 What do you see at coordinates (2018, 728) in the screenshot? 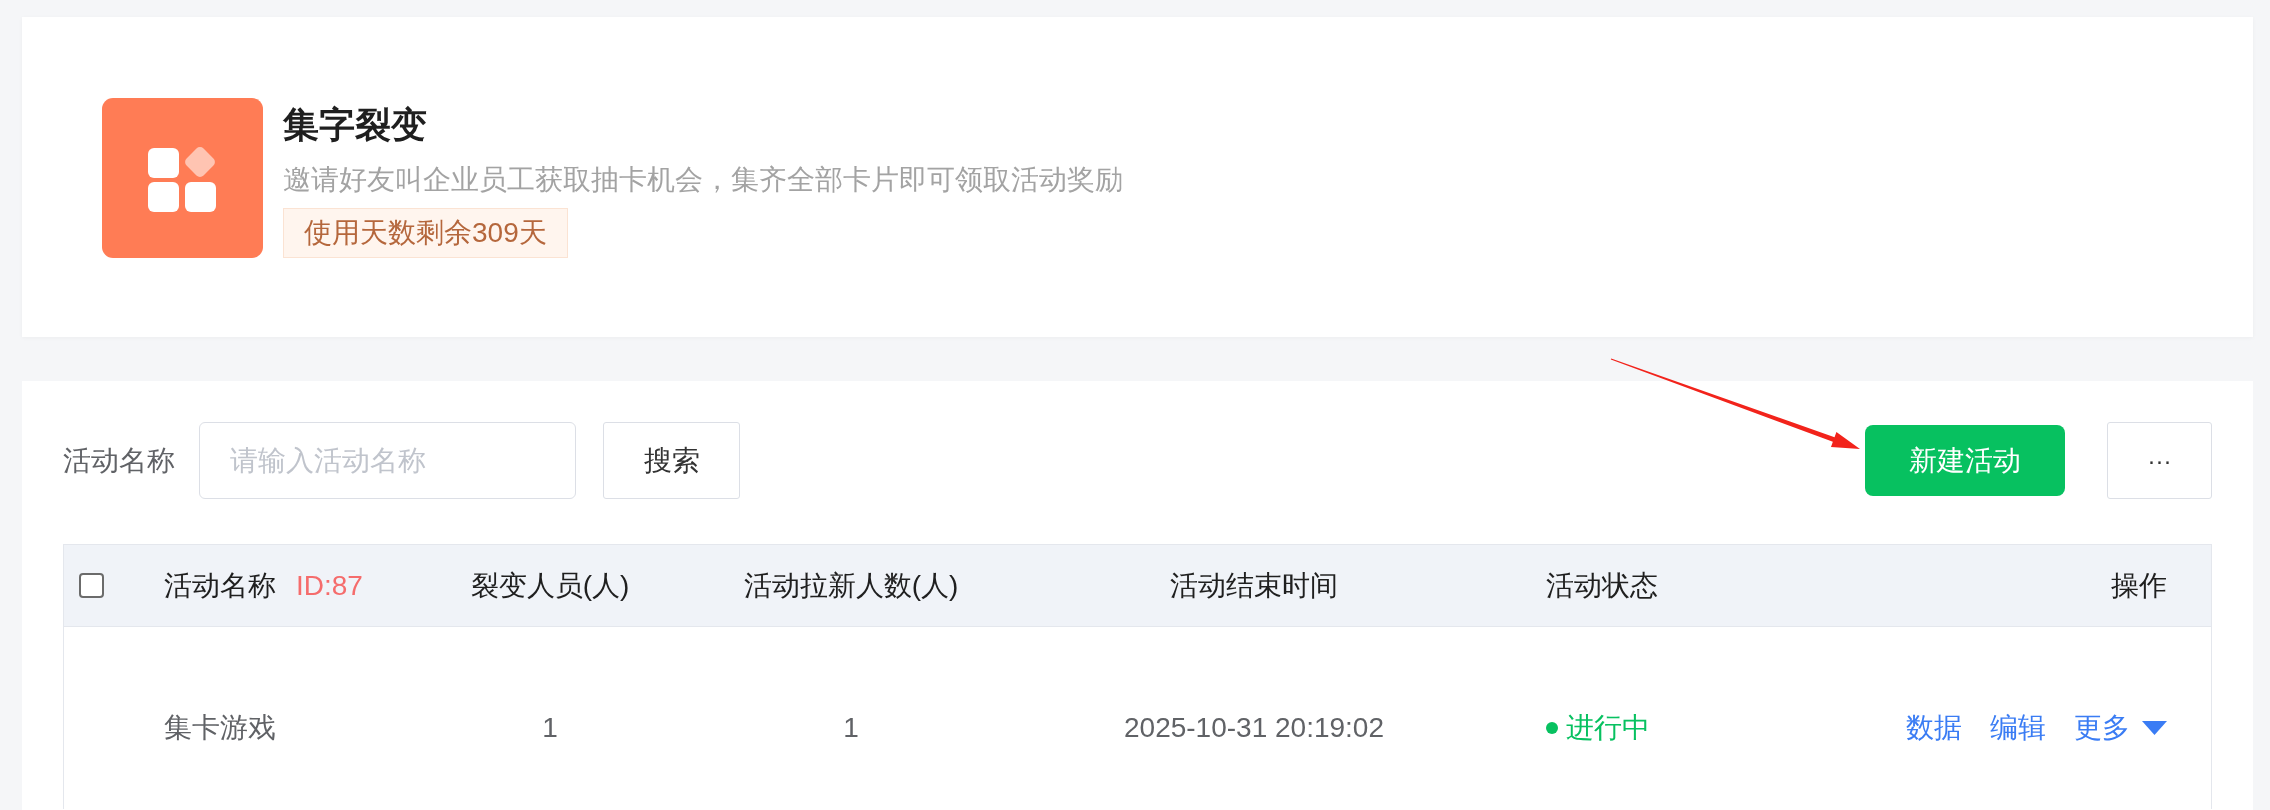
I see `action-link: 编辑` at bounding box center [2018, 728].